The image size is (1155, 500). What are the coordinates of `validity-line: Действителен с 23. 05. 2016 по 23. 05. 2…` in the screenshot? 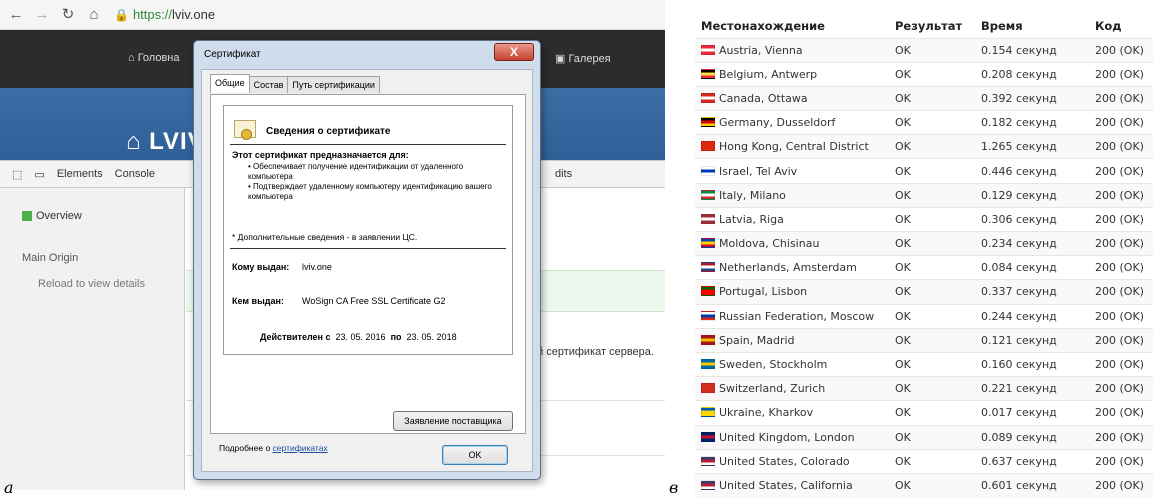 It's located at (358, 337).